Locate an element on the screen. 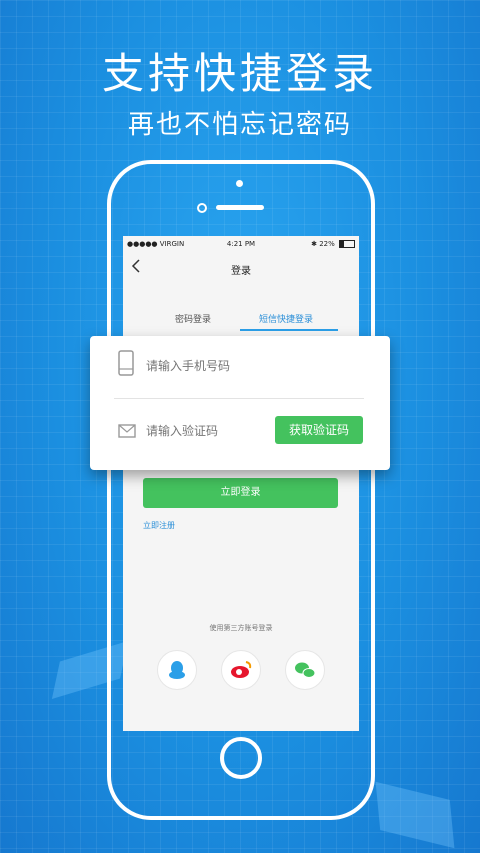 Image resolution: width=480 pixels, height=853 pixels. phone-speaker is located at coordinates (240, 207).